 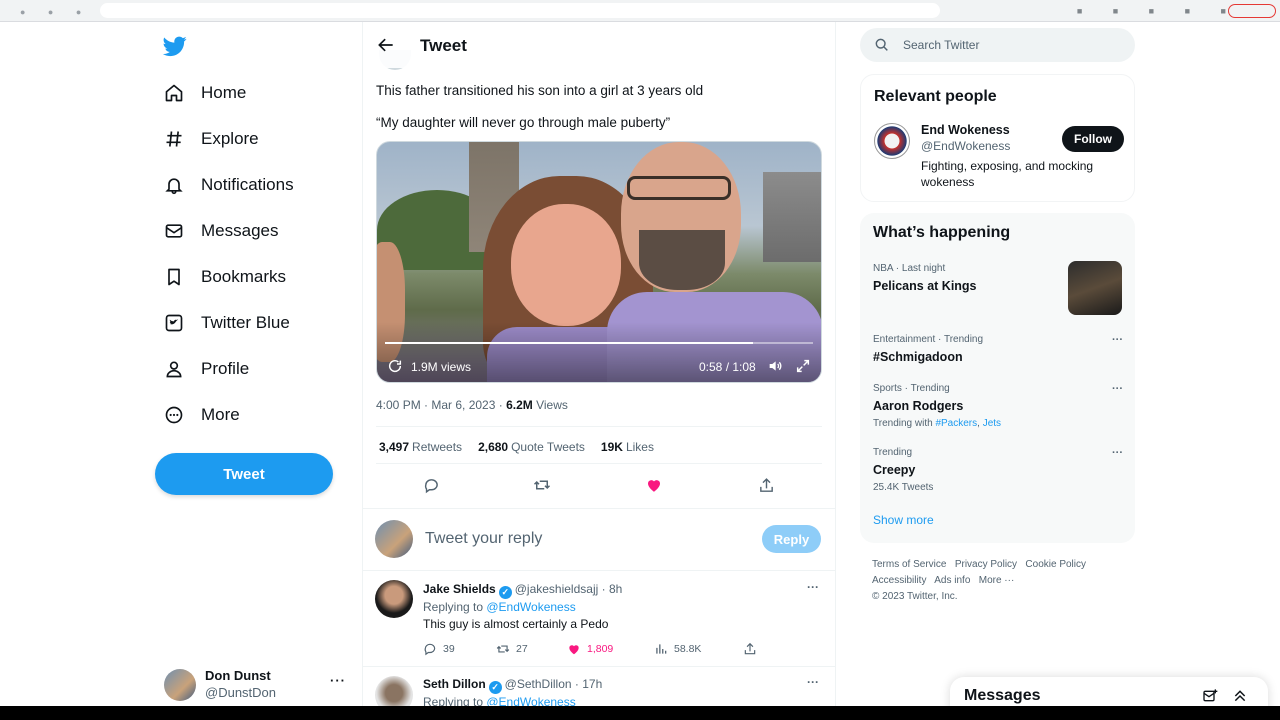 What do you see at coordinates (909, 564) in the screenshot?
I see `footer-link: Terms of Service` at bounding box center [909, 564].